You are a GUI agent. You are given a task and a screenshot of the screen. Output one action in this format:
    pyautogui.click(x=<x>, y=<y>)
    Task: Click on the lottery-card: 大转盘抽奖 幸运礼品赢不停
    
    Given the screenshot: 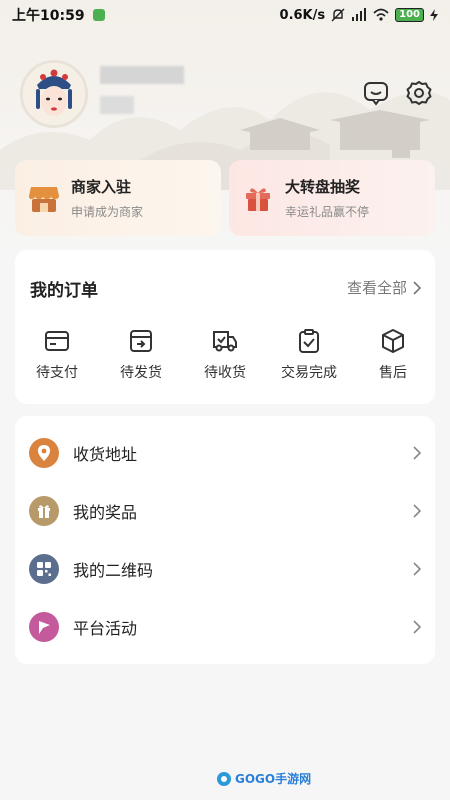 What is the action you would take?
    pyautogui.click(x=332, y=198)
    